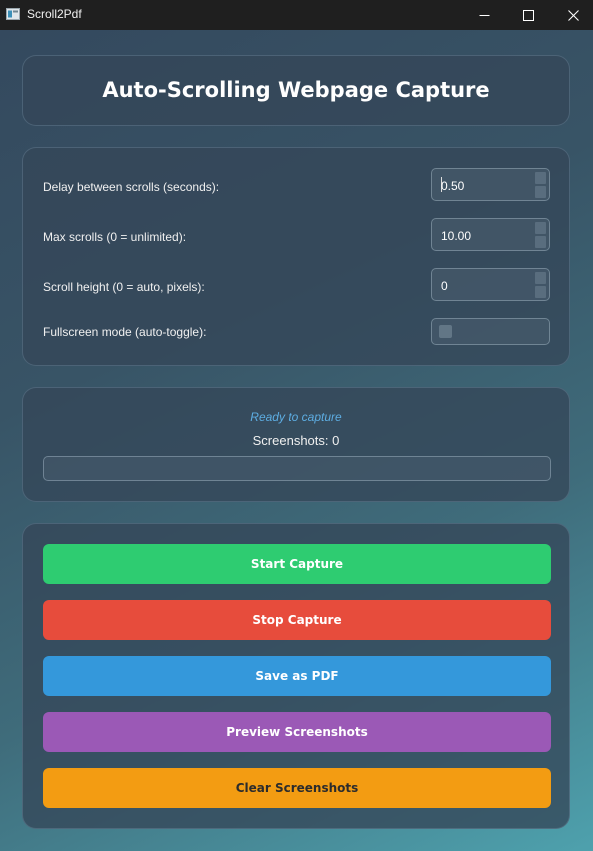 The width and height of the screenshot is (593, 851). I want to click on maximize-button, so click(528, 15).